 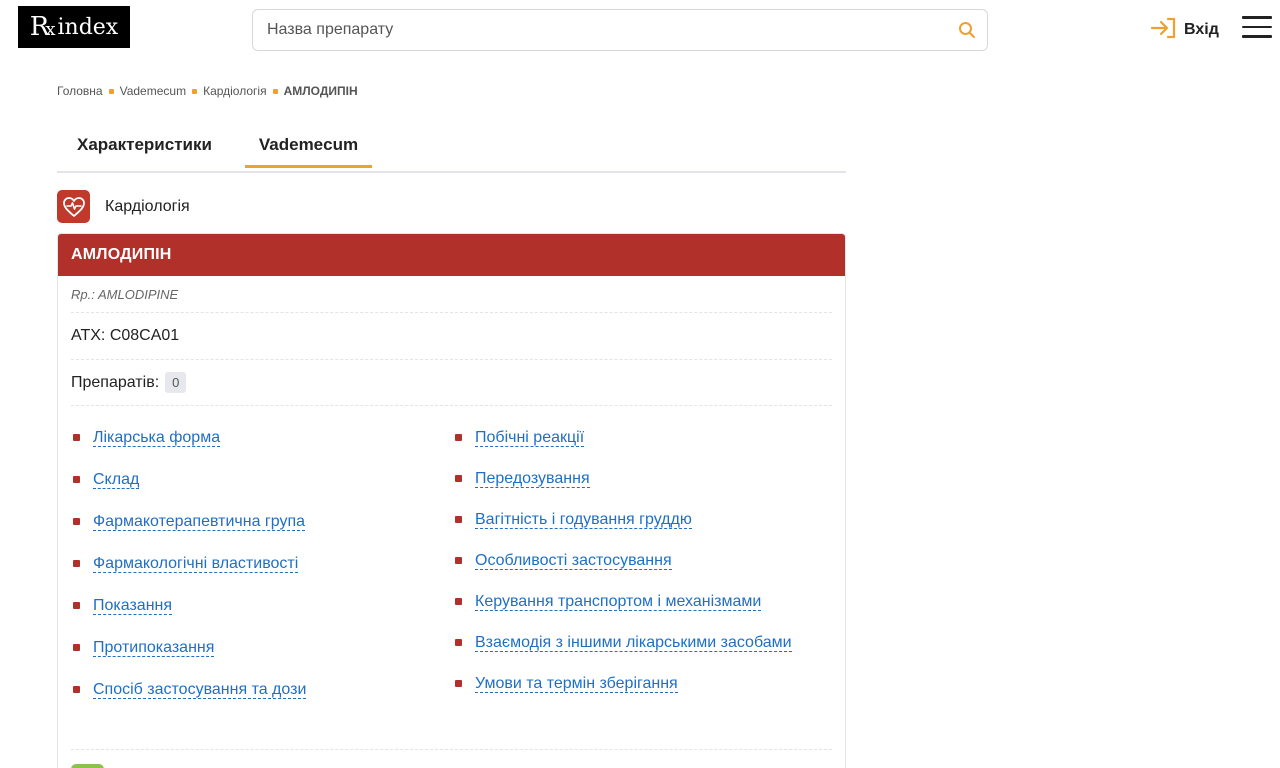 I want to click on link-contraindications: Протипоказання, so click(x=154, y=648).